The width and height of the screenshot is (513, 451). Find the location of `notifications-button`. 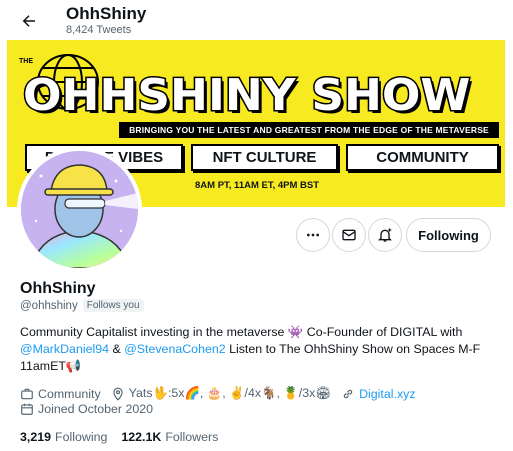

notifications-button is located at coordinates (385, 235).